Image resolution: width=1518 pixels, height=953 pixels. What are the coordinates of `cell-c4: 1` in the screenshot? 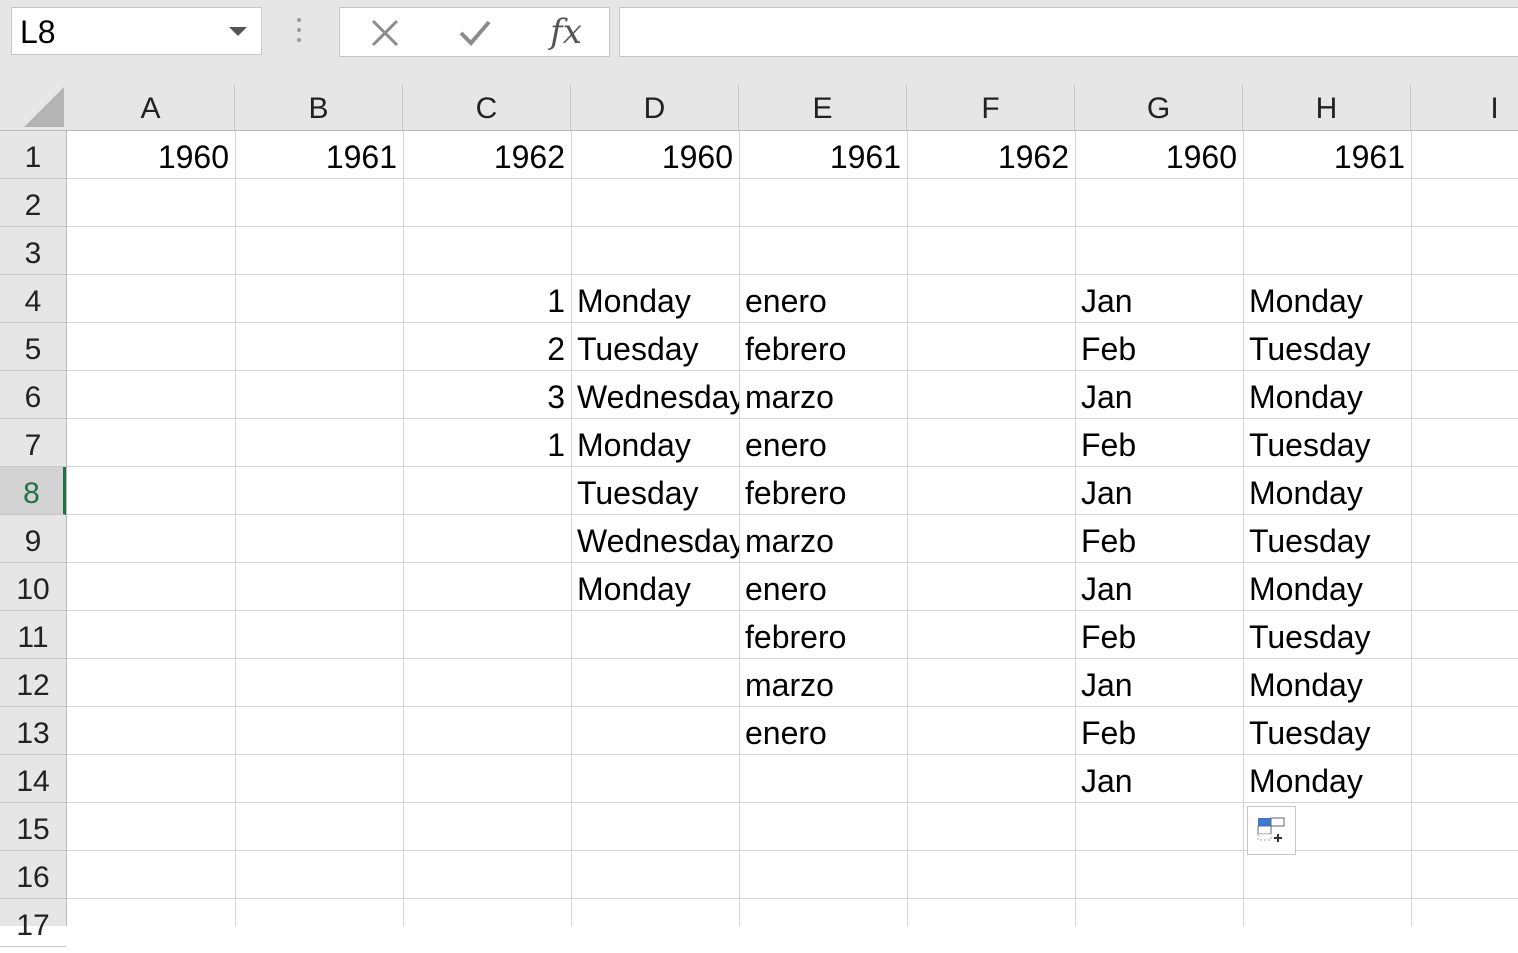 It's located at (487, 298).